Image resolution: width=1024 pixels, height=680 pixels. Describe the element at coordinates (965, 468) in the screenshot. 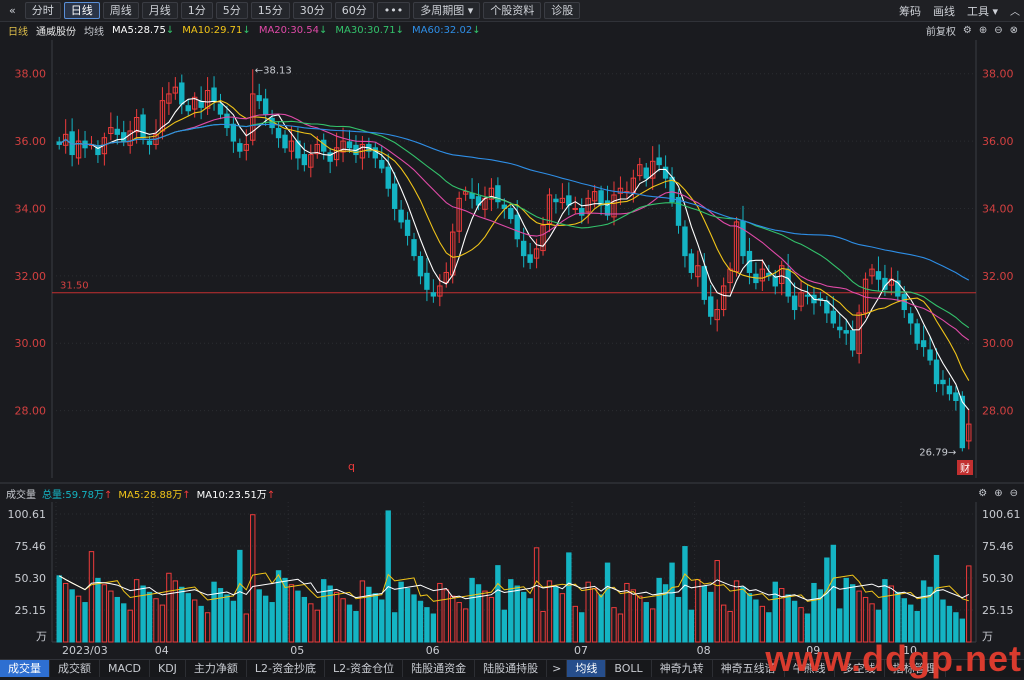

I see `financial-marker: 财` at that location.